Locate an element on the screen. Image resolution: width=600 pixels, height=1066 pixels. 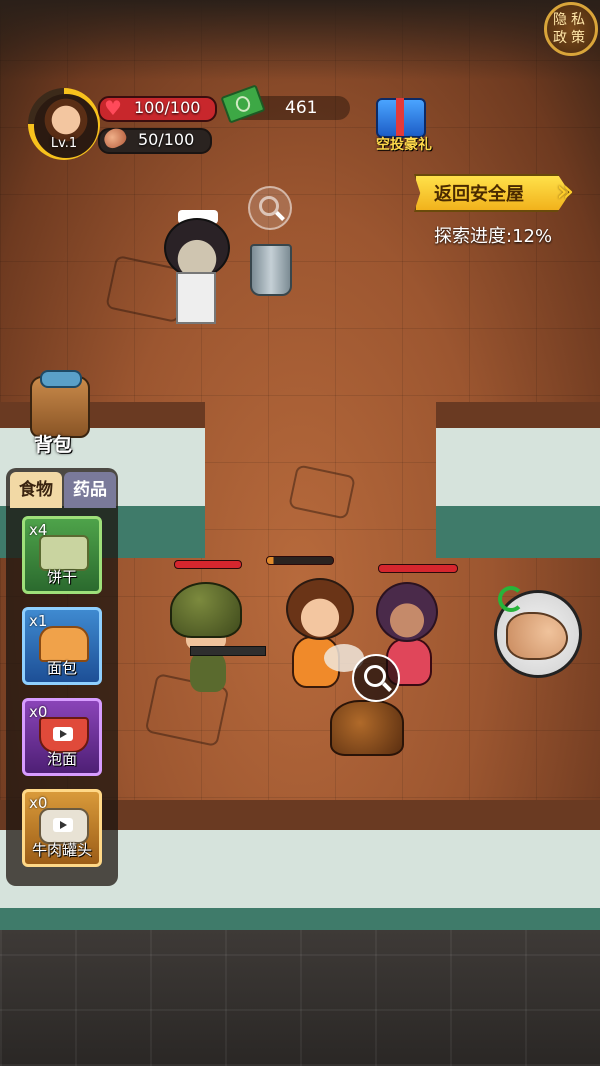
tab-medicine: 药品 is located at coordinates (90, 490).